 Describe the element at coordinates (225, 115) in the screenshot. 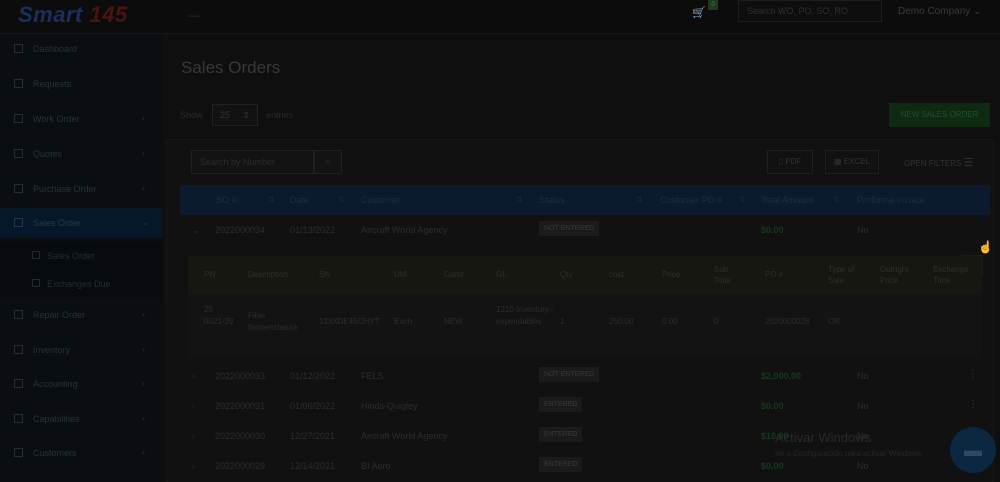

I see `entries-per-page-value: 25` at that location.